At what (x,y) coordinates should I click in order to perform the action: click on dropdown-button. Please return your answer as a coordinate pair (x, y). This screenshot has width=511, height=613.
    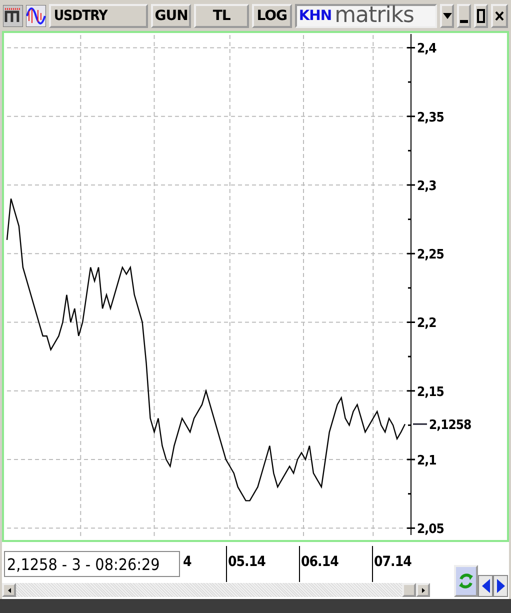
    Looking at the image, I should click on (447, 16).